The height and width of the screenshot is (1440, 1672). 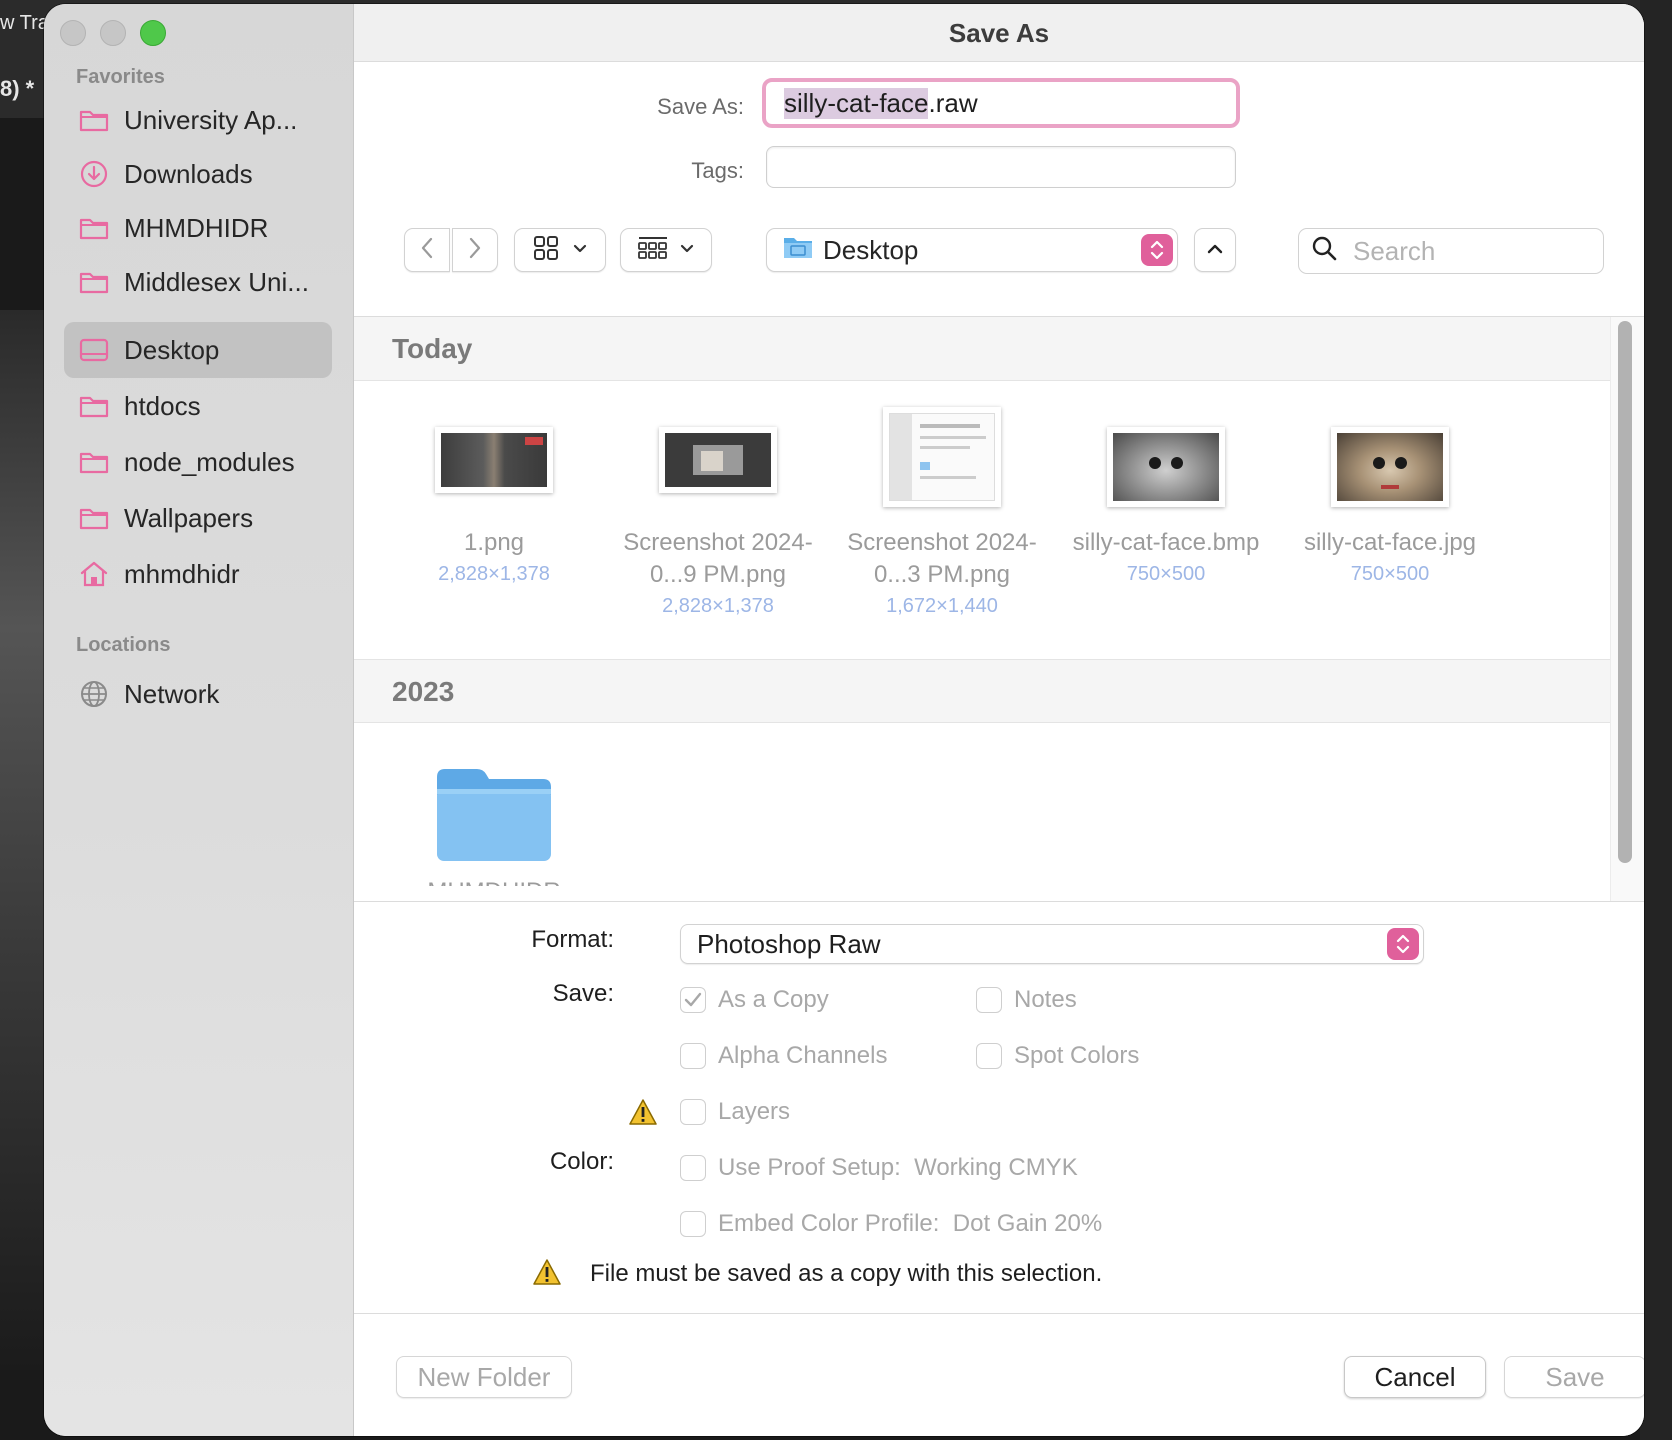 I want to click on checkbox-label: Use Proof Setup: Working CMYK, so click(x=898, y=1167).